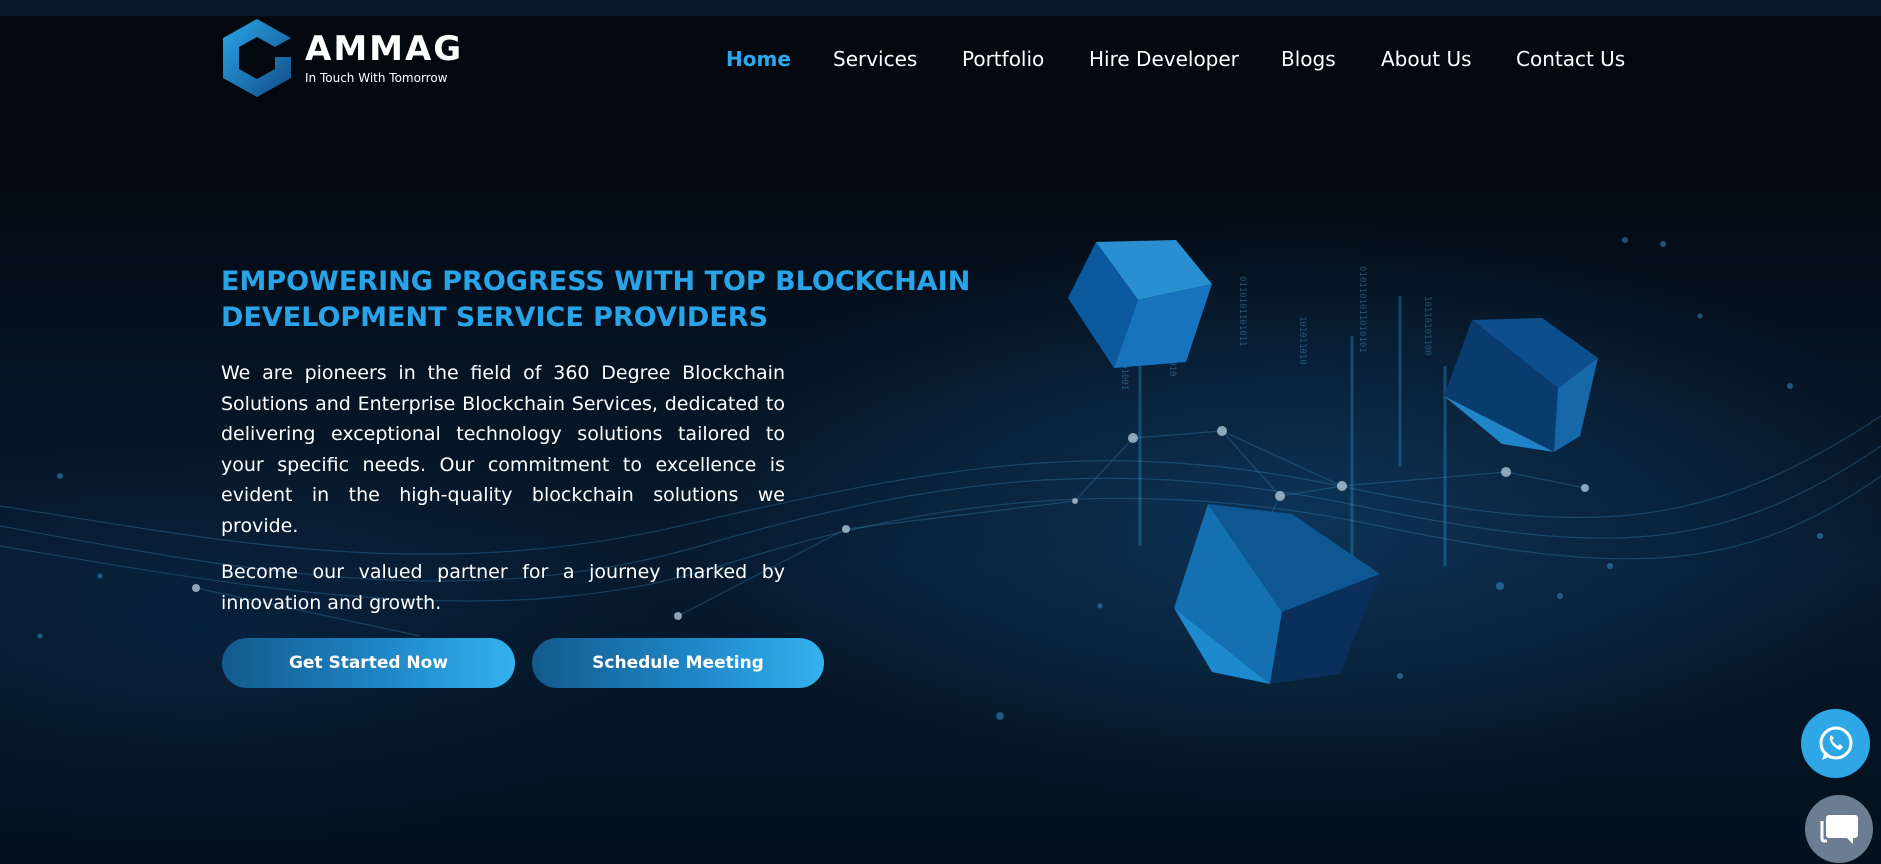 The width and height of the screenshot is (1881, 864). Describe the element at coordinates (1426, 59) in the screenshot. I see `nav-item-about-us: About Us` at that location.